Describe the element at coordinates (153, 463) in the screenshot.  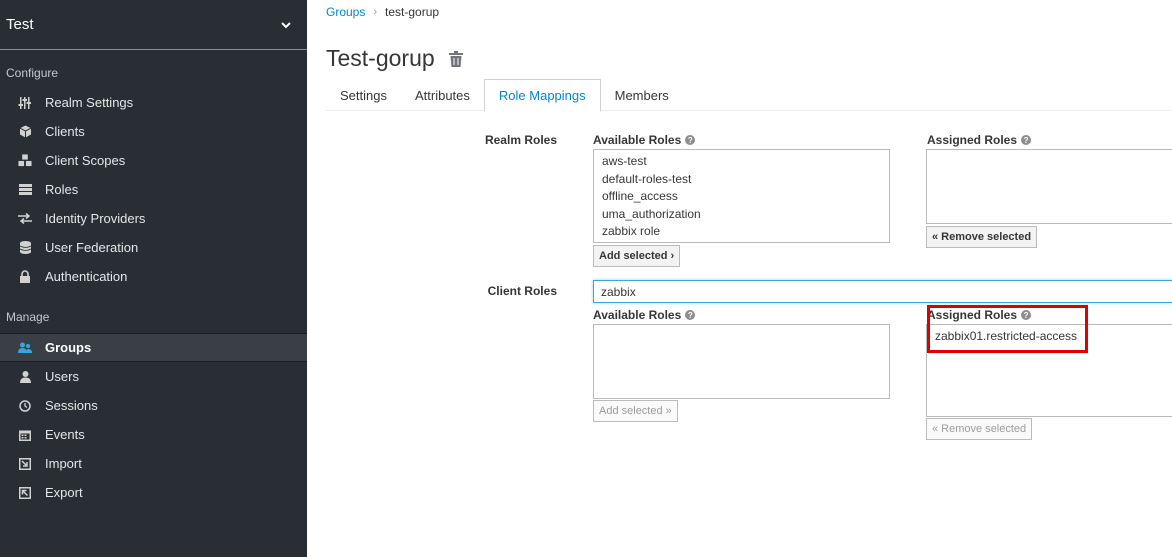
I see `sidebar-item-import: Import` at that location.